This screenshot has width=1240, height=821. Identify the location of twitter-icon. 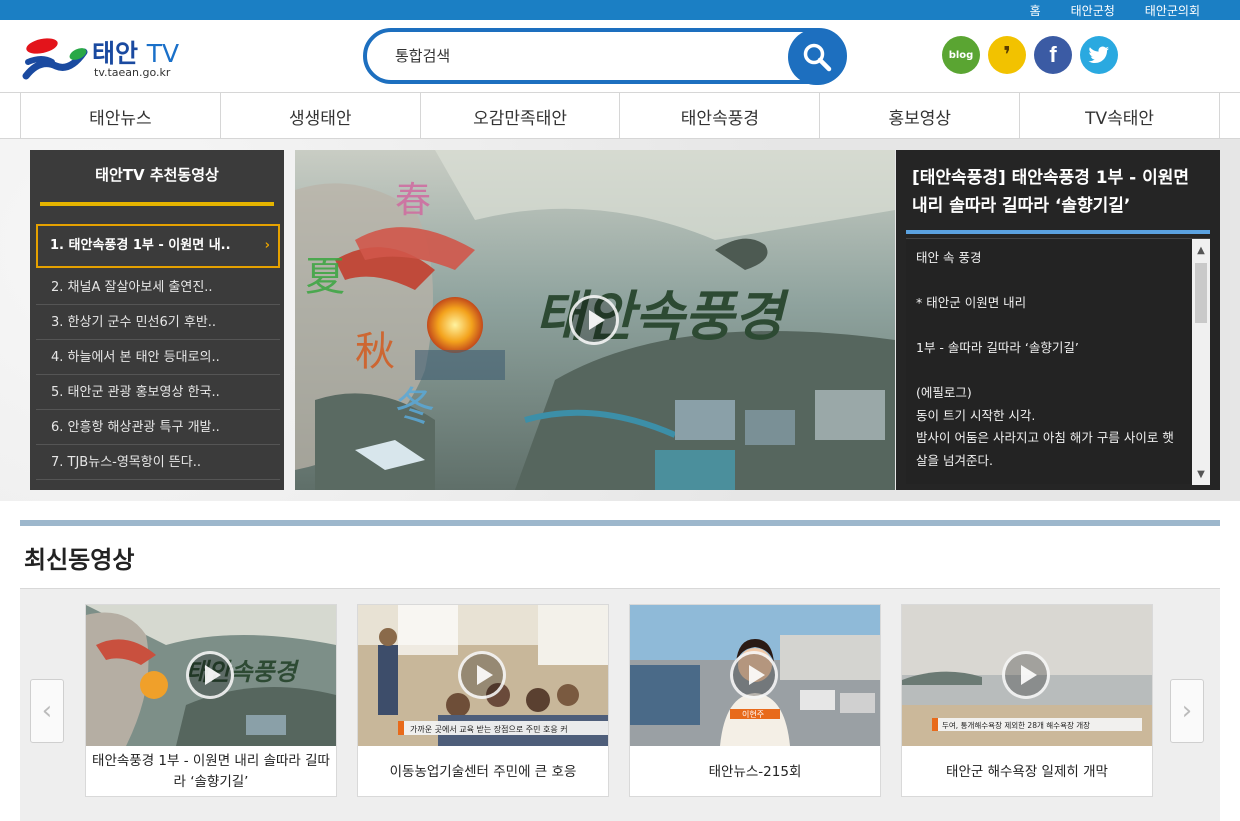
(1099, 55).